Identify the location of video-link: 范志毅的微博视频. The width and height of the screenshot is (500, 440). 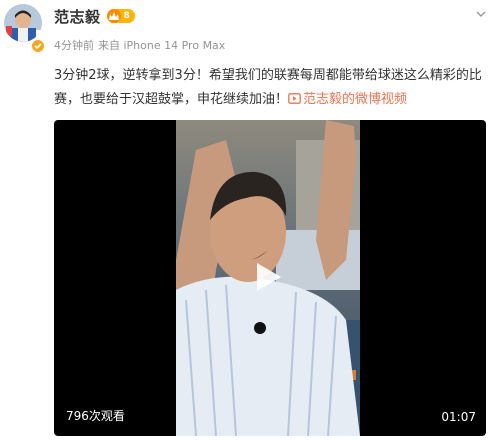
(347, 99).